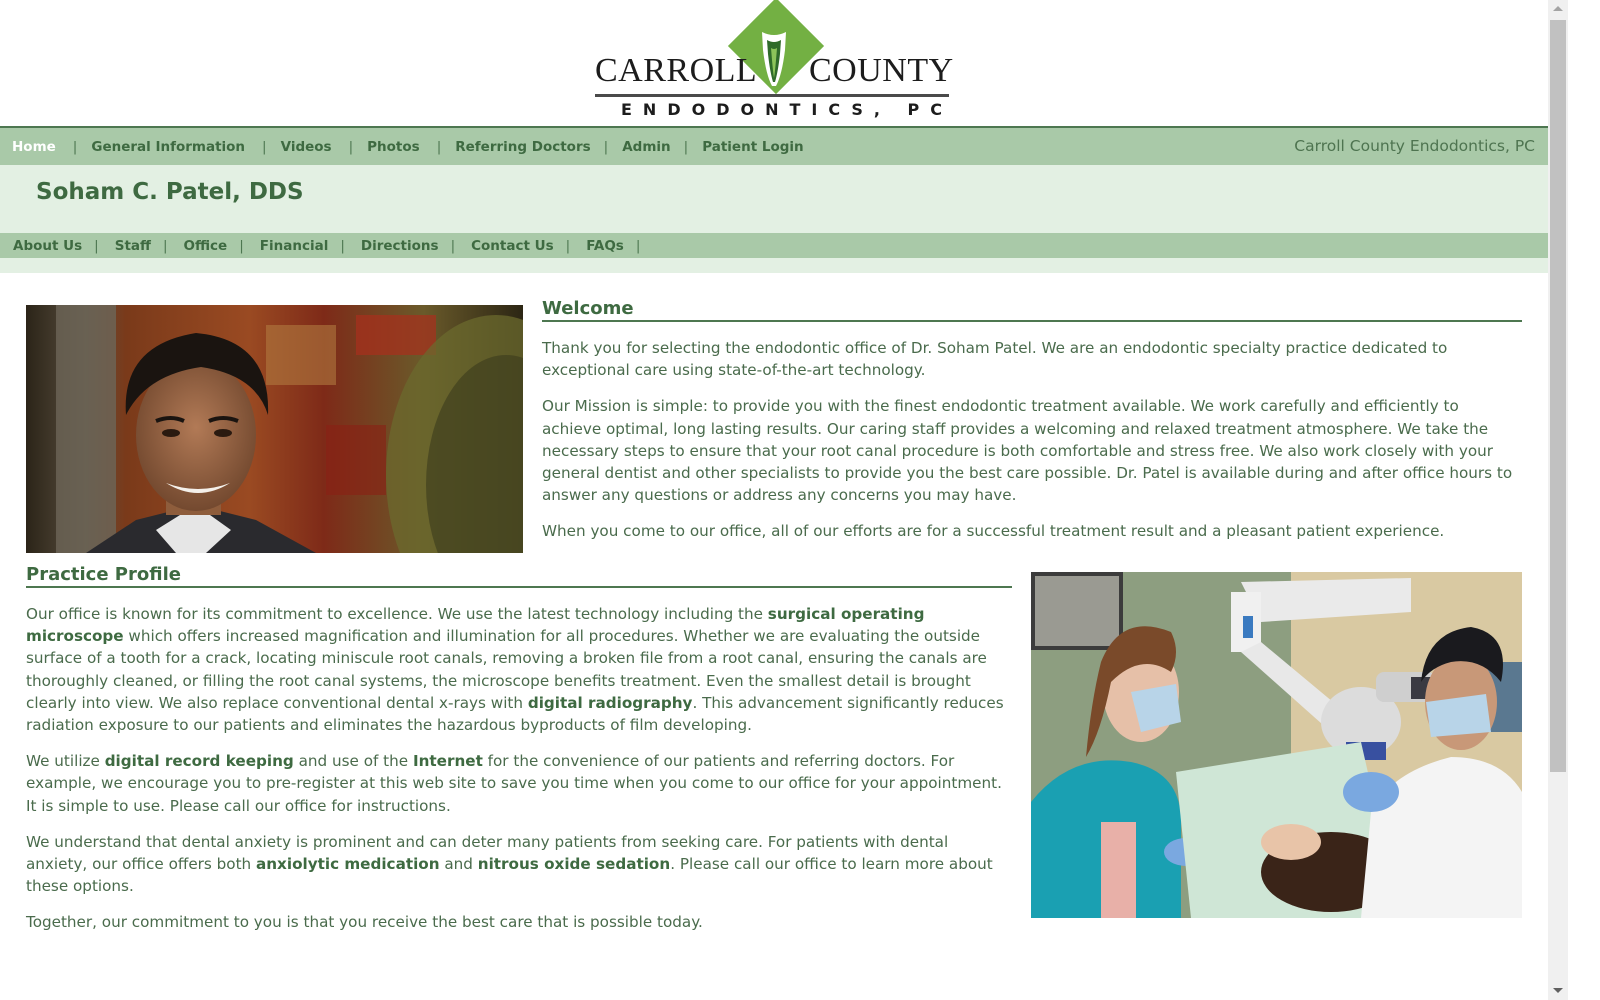  I want to click on portrait-illustration, so click(274, 429).